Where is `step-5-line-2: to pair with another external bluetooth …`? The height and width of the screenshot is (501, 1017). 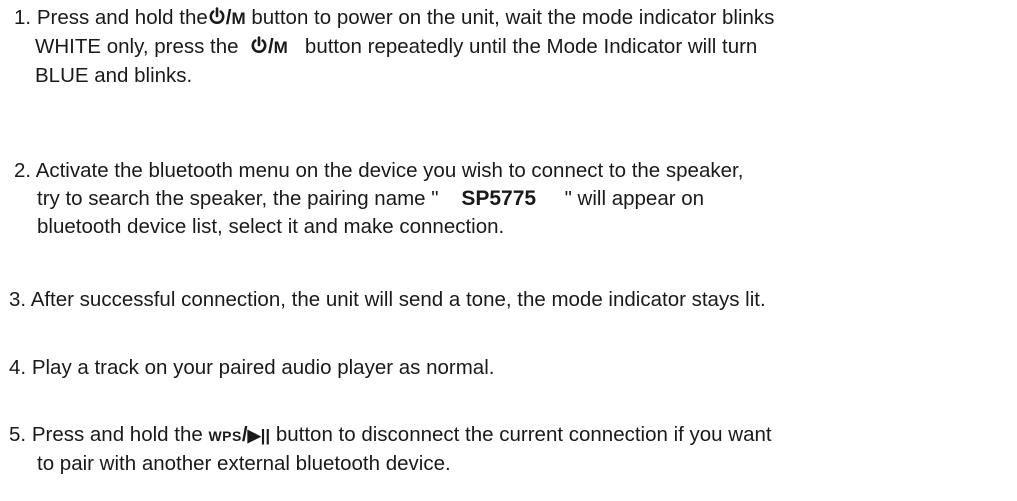 step-5-line-2: to pair with another external bluetooth … is located at coordinates (244, 463).